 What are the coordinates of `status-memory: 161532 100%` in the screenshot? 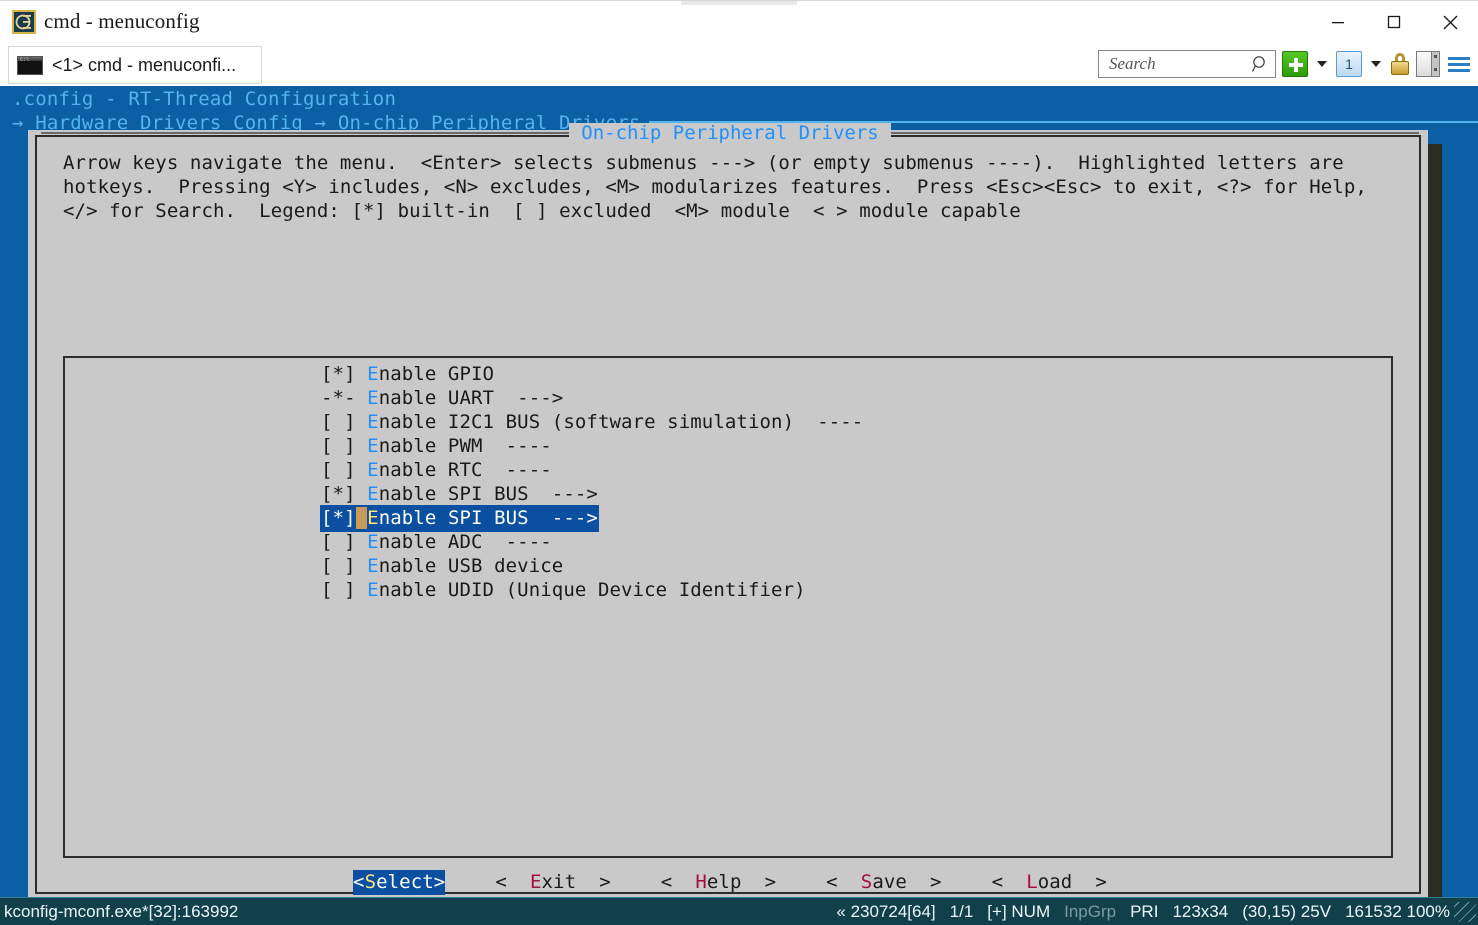 It's located at (1397, 911).